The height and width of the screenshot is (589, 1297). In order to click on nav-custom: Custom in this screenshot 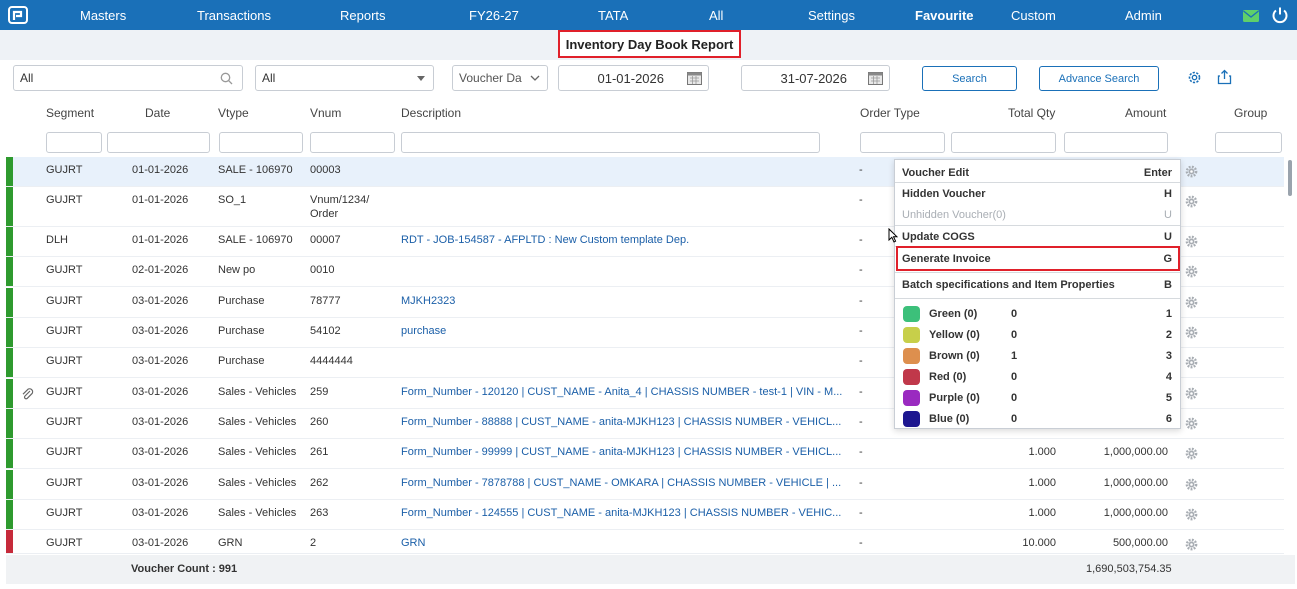, I will do `click(1033, 15)`.